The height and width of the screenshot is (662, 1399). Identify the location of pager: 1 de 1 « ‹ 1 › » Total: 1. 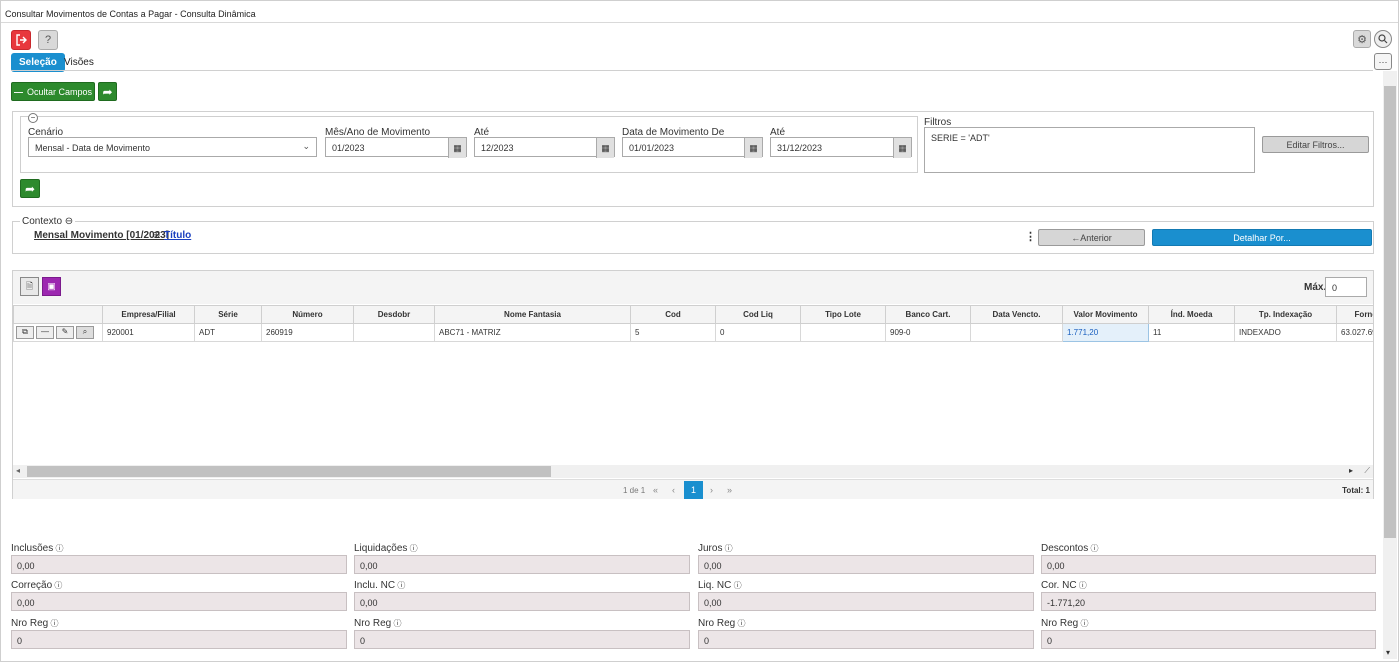
(693, 489).